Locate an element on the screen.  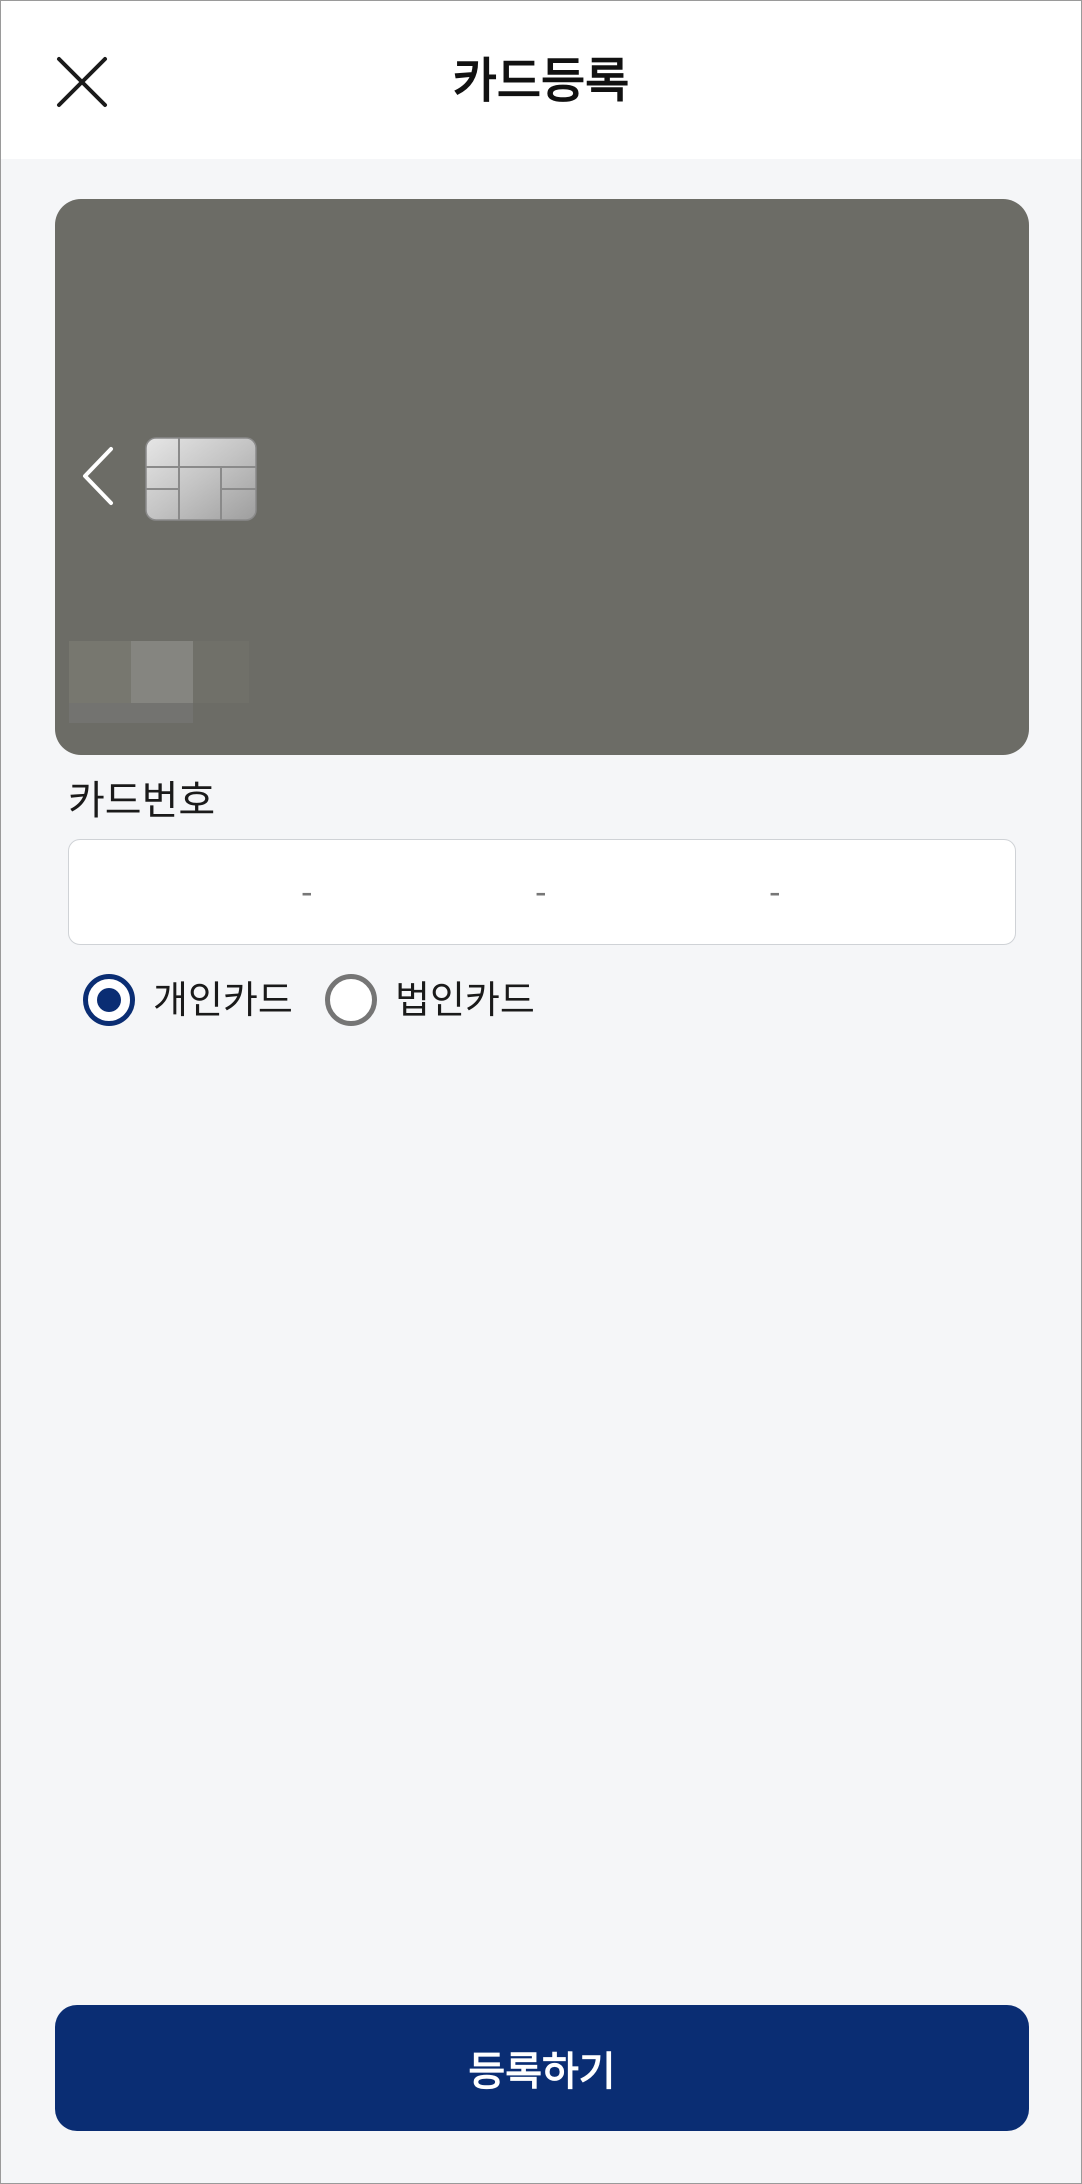
card-number-field: - - - is located at coordinates (542, 892).